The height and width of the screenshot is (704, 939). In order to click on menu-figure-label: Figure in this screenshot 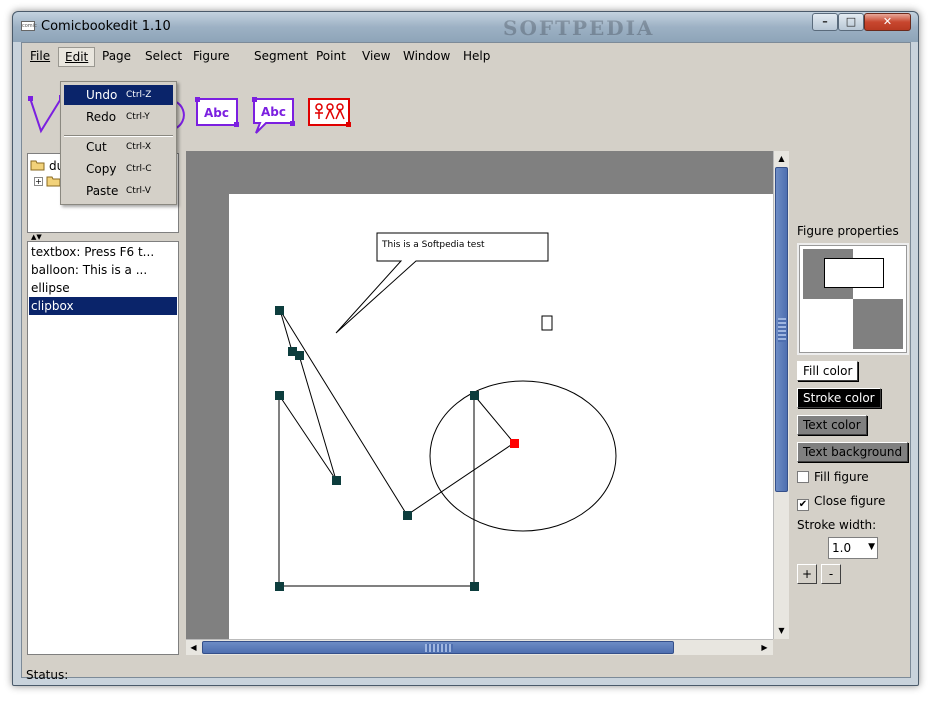, I will do `click(211, 56)`.